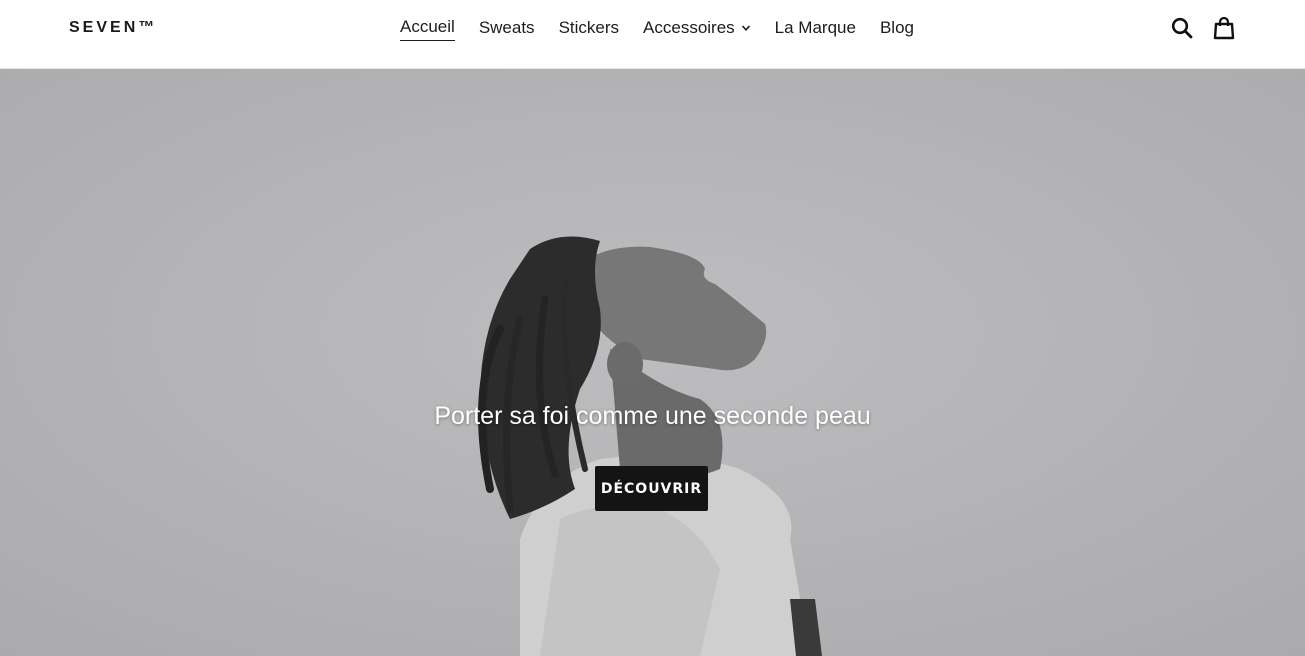  What do you see at coordinates (652, 416) in the screenshot?
I see `hero-title: Porter sa foi comme une seconde peau` at bounding box center [652, 416].